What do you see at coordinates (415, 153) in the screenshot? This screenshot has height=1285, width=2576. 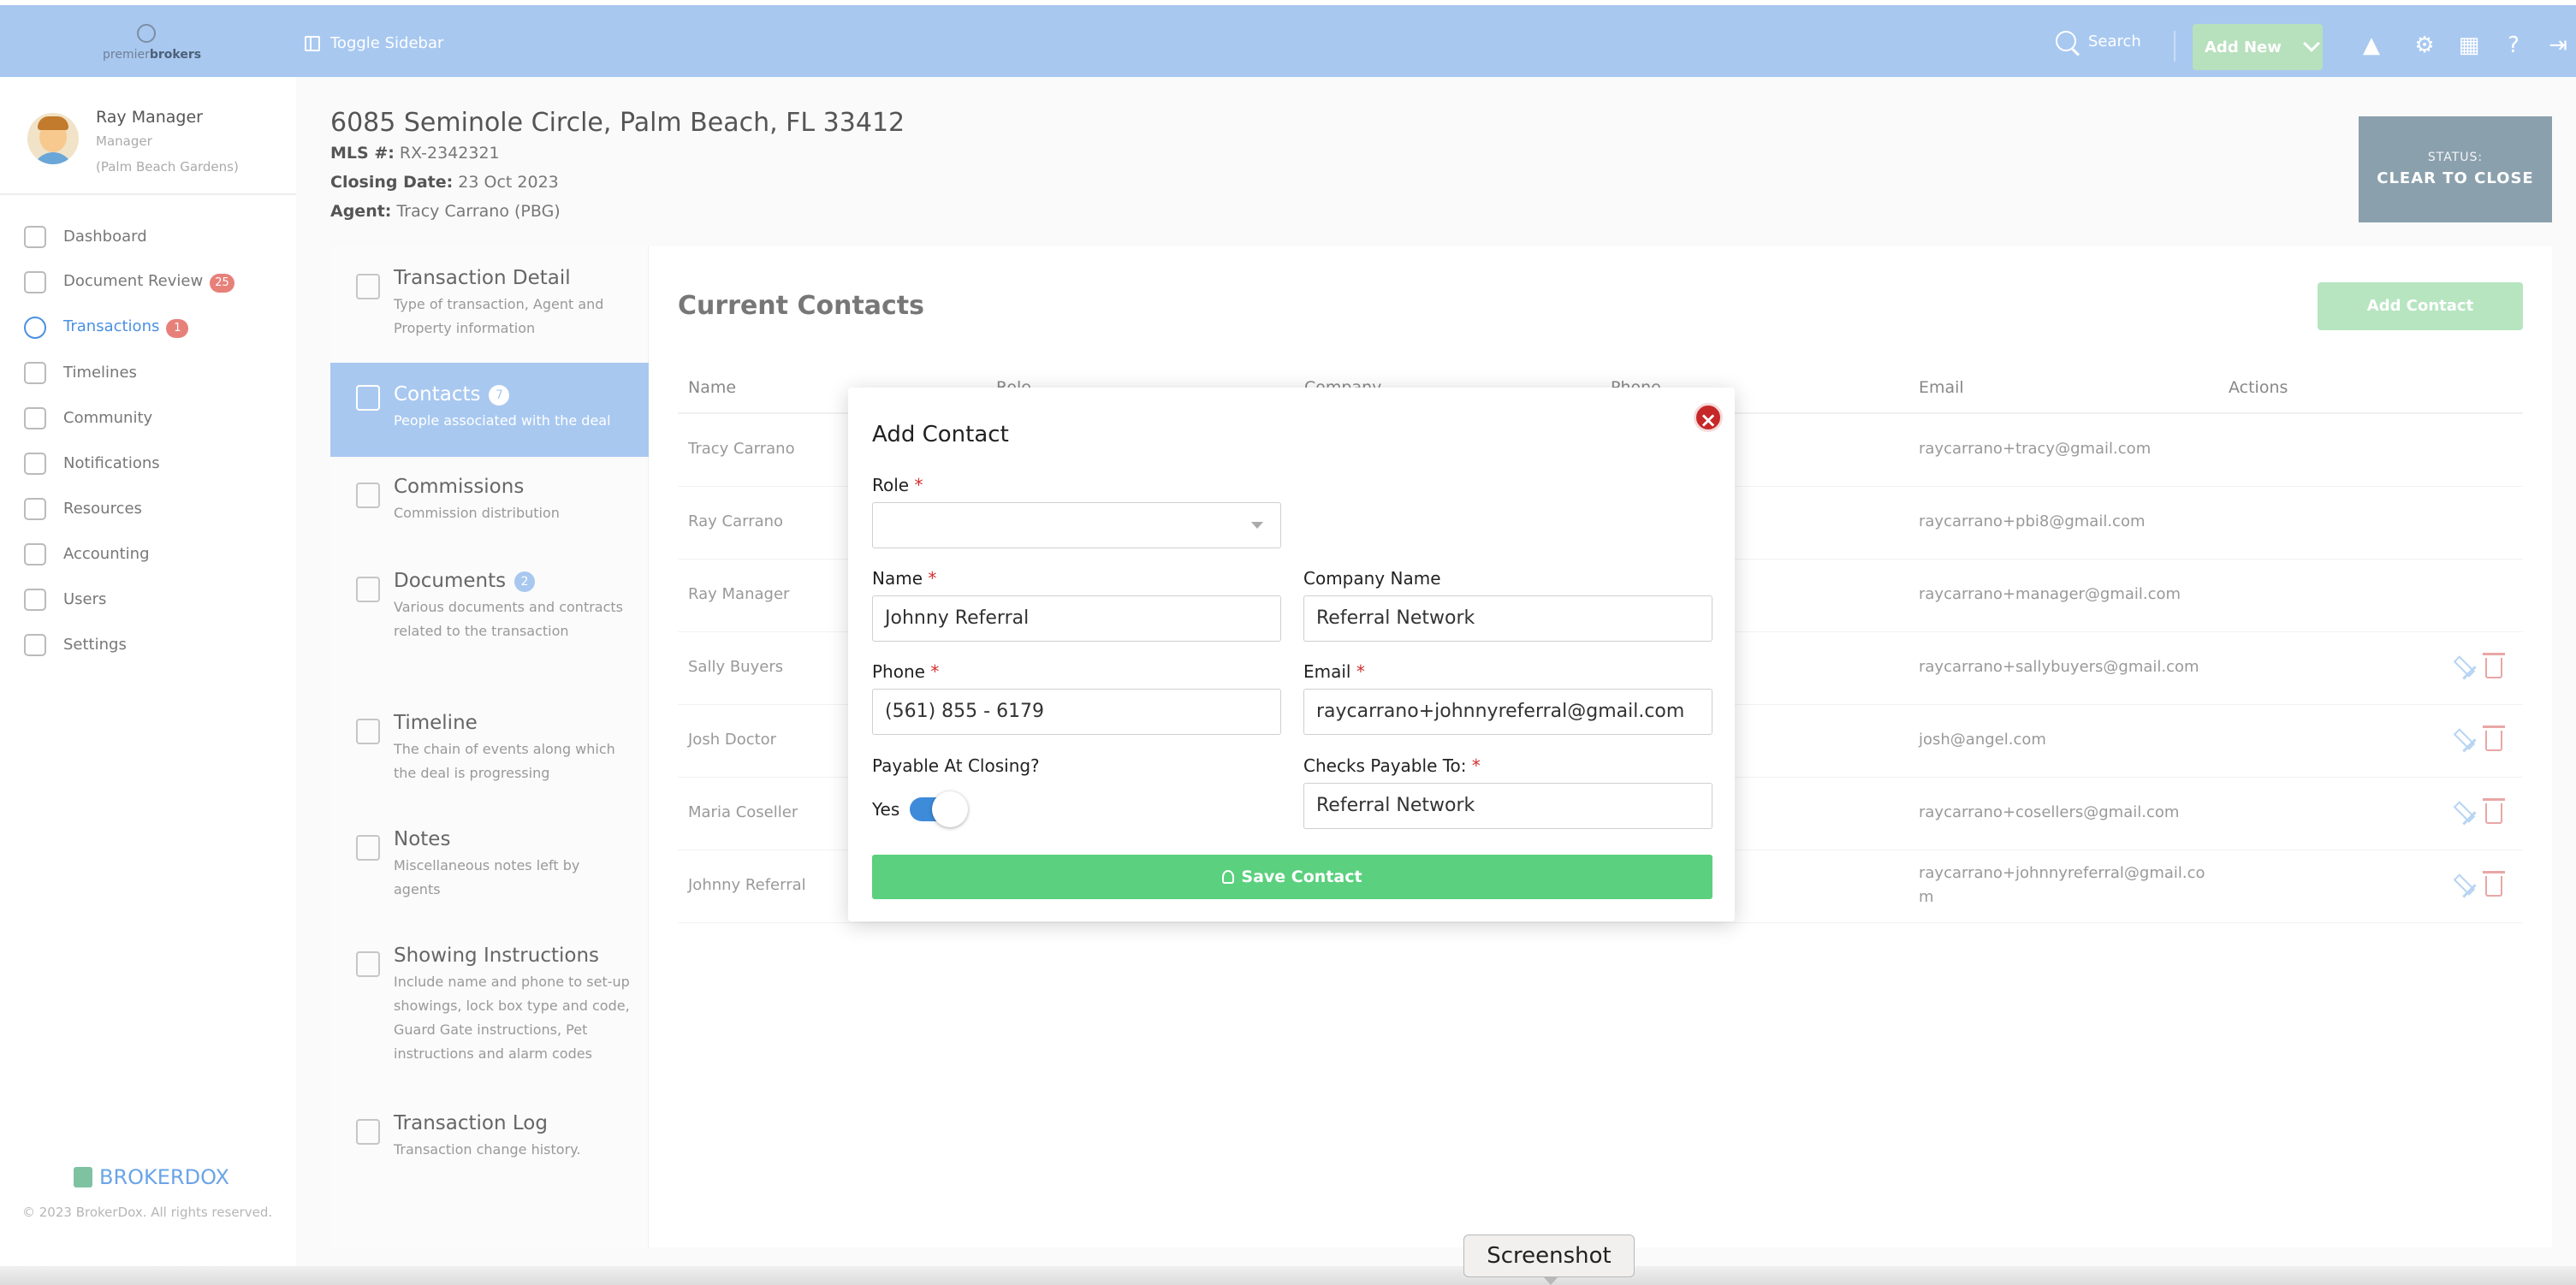 I see `mls-info: MLS #: RX-2342321` at bounding box center [415, 153].